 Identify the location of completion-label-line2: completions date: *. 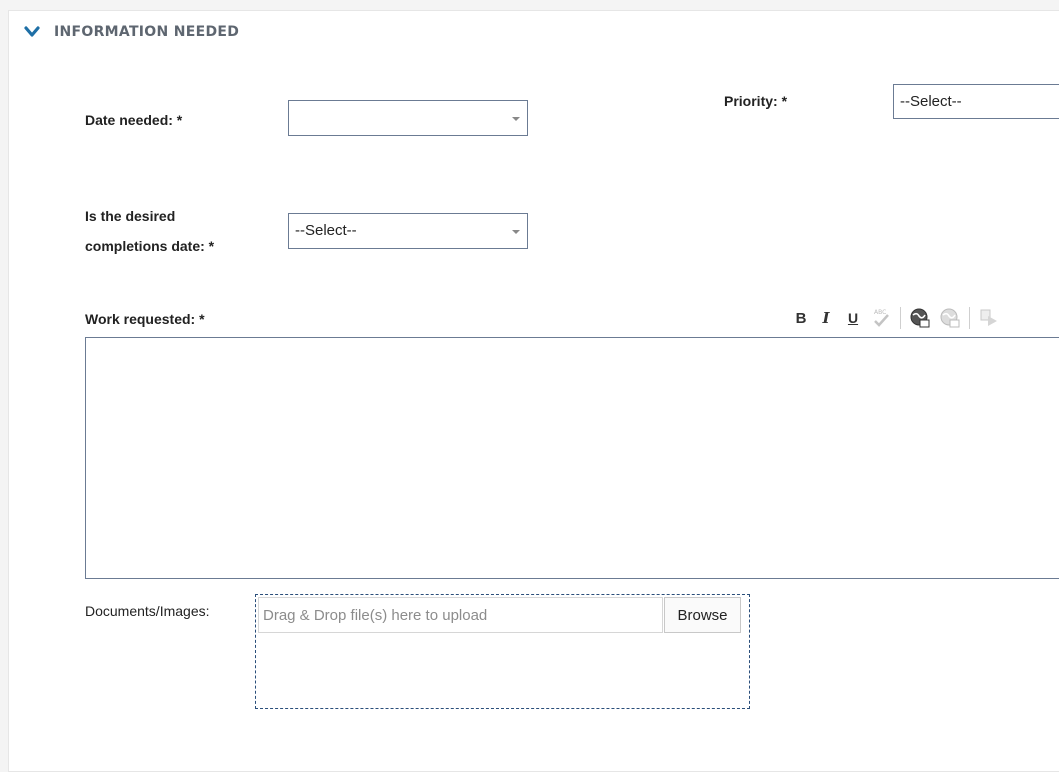
(150, 246).